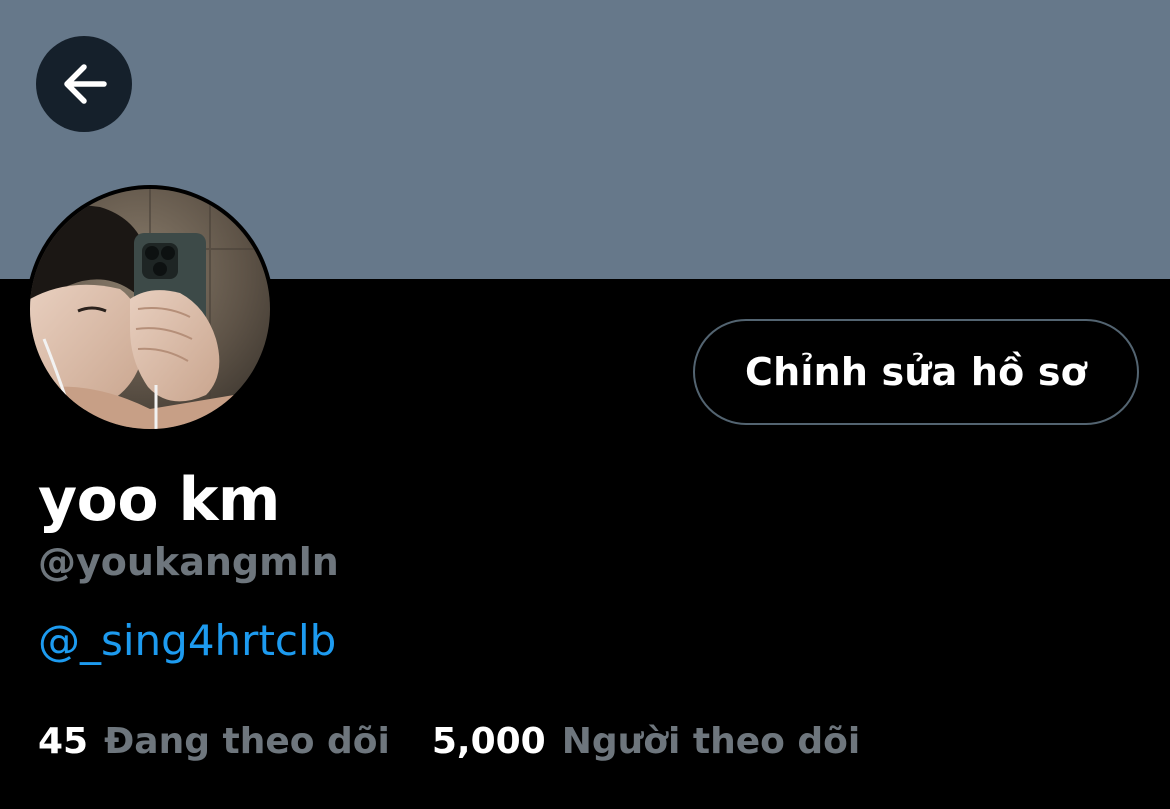  What do you see at coordinates (159, 500) in the screenshot?
I see `display-name: yoo km` at bounding box center [159, 500].